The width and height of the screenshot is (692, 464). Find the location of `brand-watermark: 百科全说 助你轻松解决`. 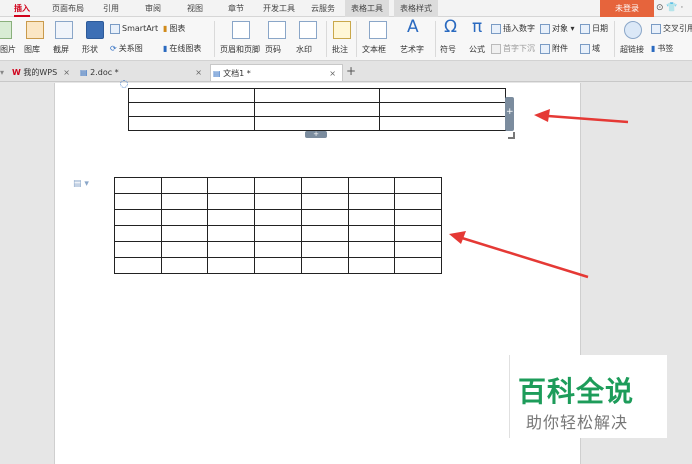

brand-watermark: 百科全说 助你轻松解决 is located at coordinates (588, 396).